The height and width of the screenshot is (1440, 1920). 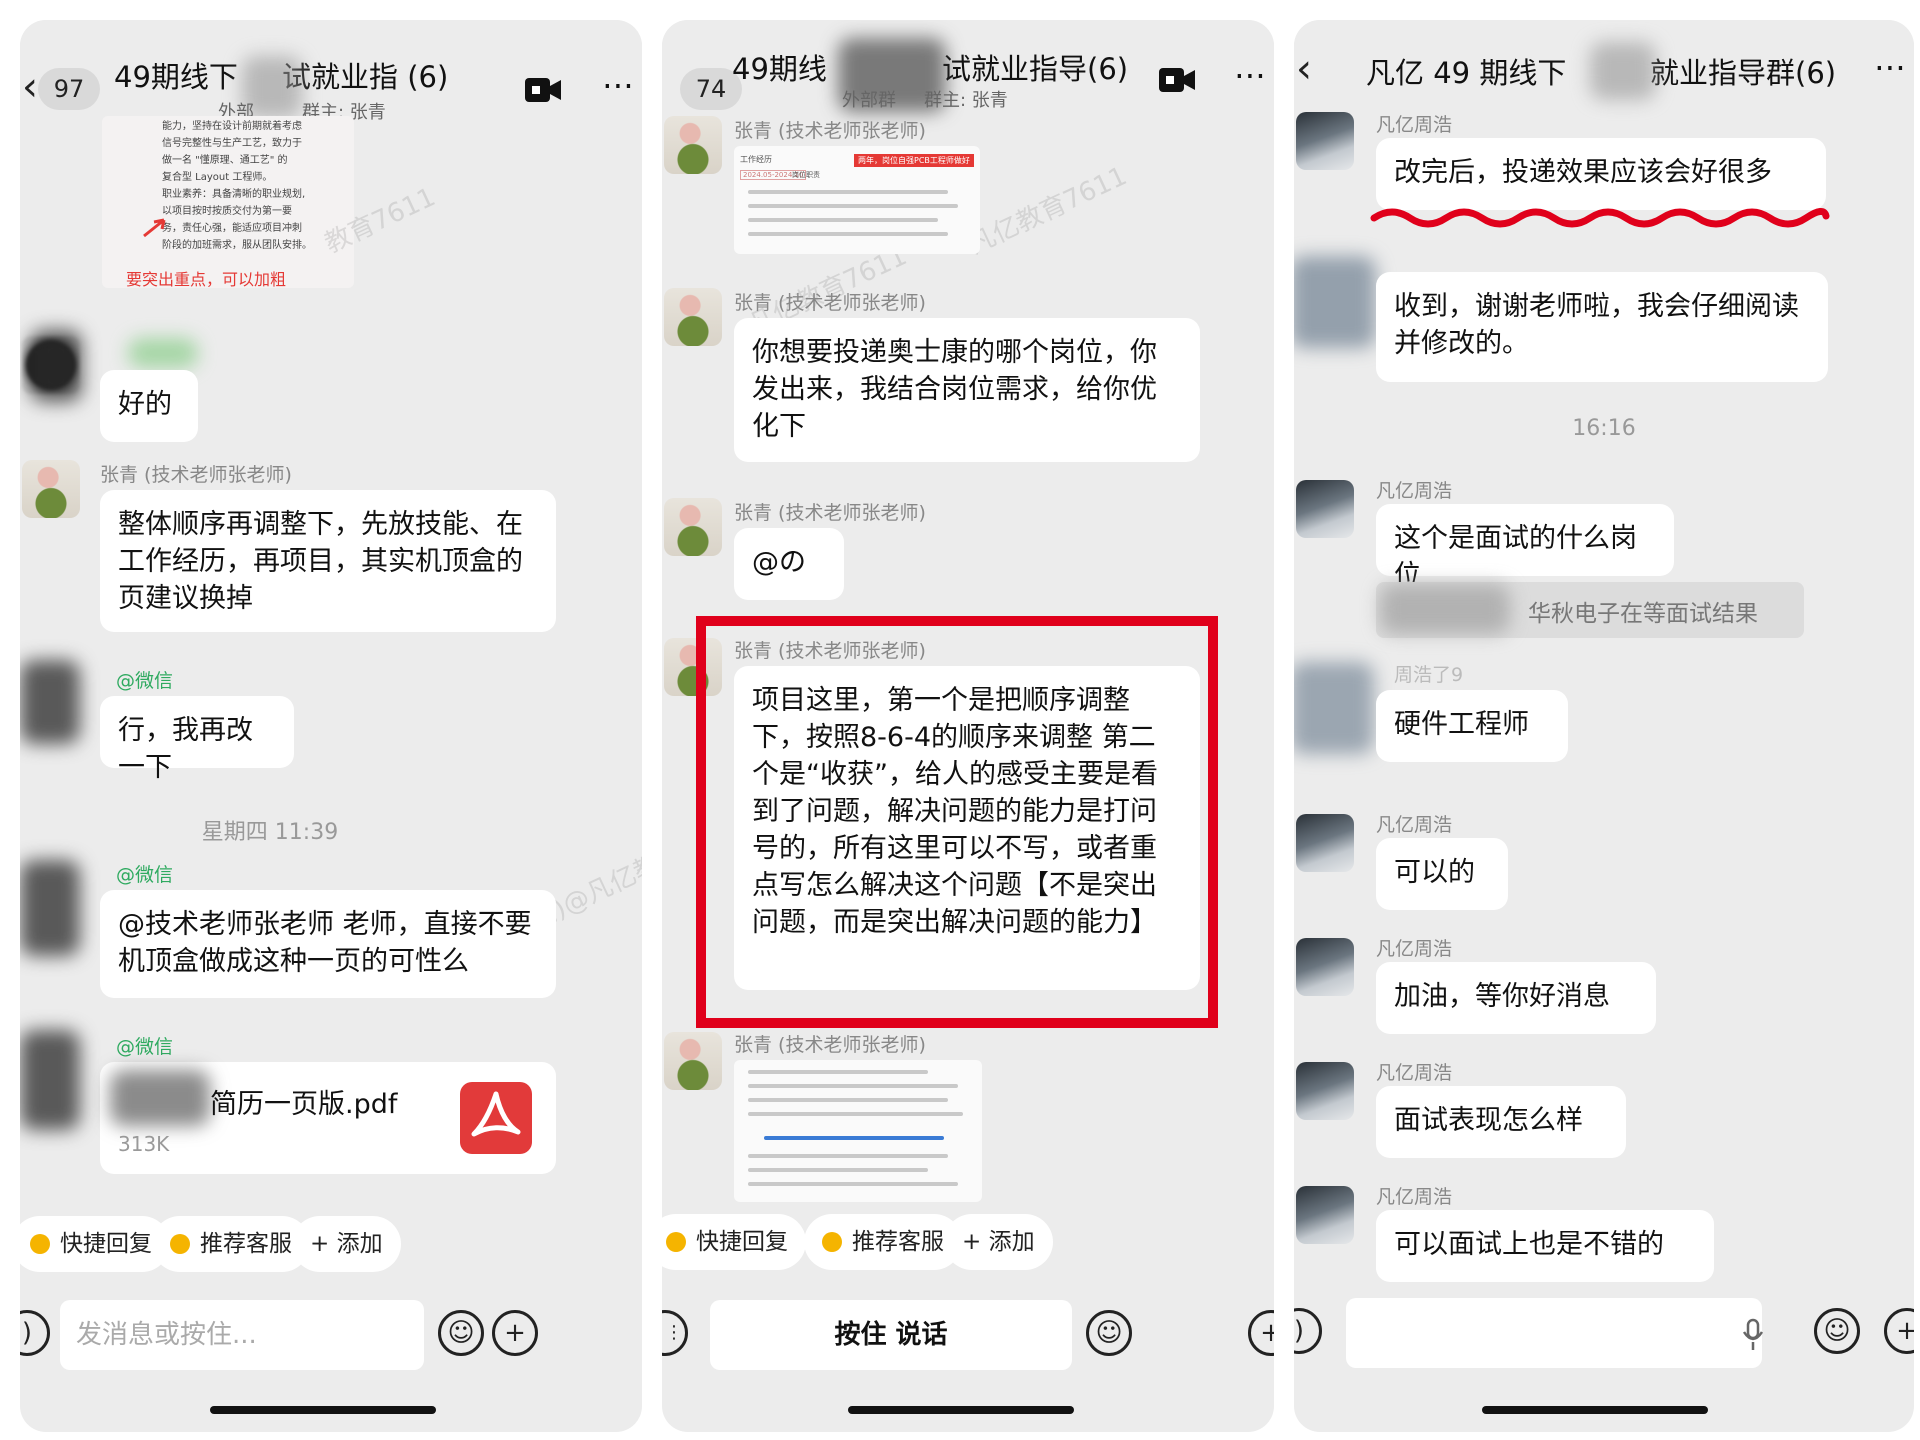 What do you see at coordinates (328, 944) in the screenshot?
I see `message-bubble: @技术老师张老师 老师，直接不要机顶盒做成这种一页的可性么` at bounding box center [328, 944].